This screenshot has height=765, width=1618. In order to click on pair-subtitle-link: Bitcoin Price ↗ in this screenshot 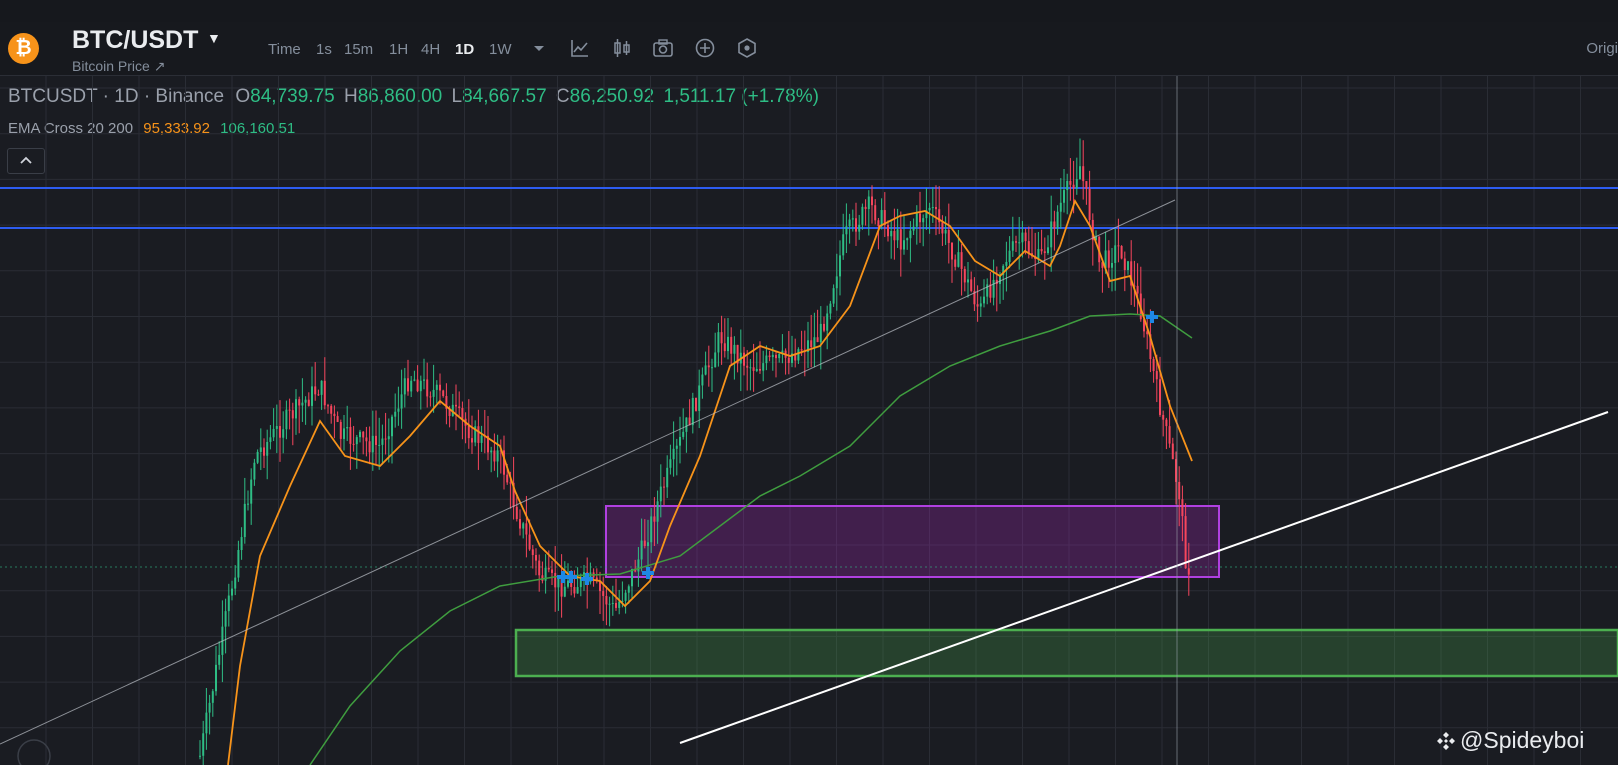, I will do `click(118, 66)`.